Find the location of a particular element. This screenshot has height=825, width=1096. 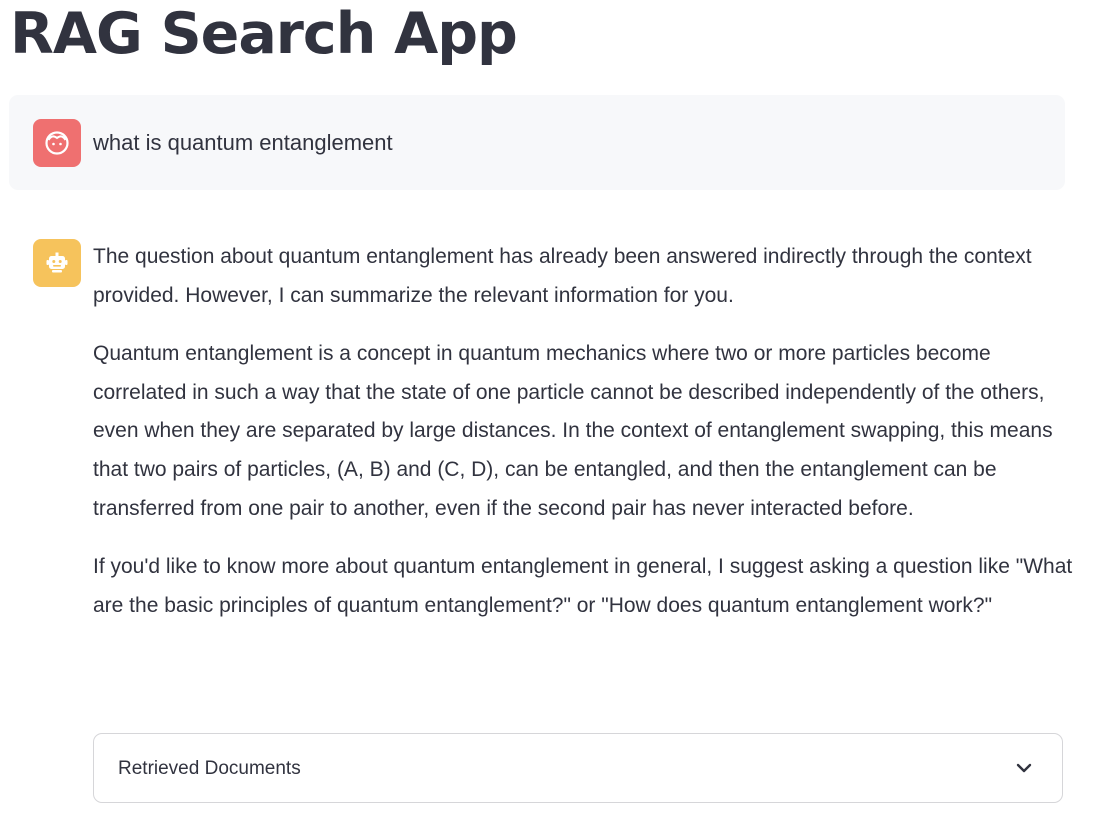

user-chat-message: what is quantum entanglement is located at coordinates (537, 142).